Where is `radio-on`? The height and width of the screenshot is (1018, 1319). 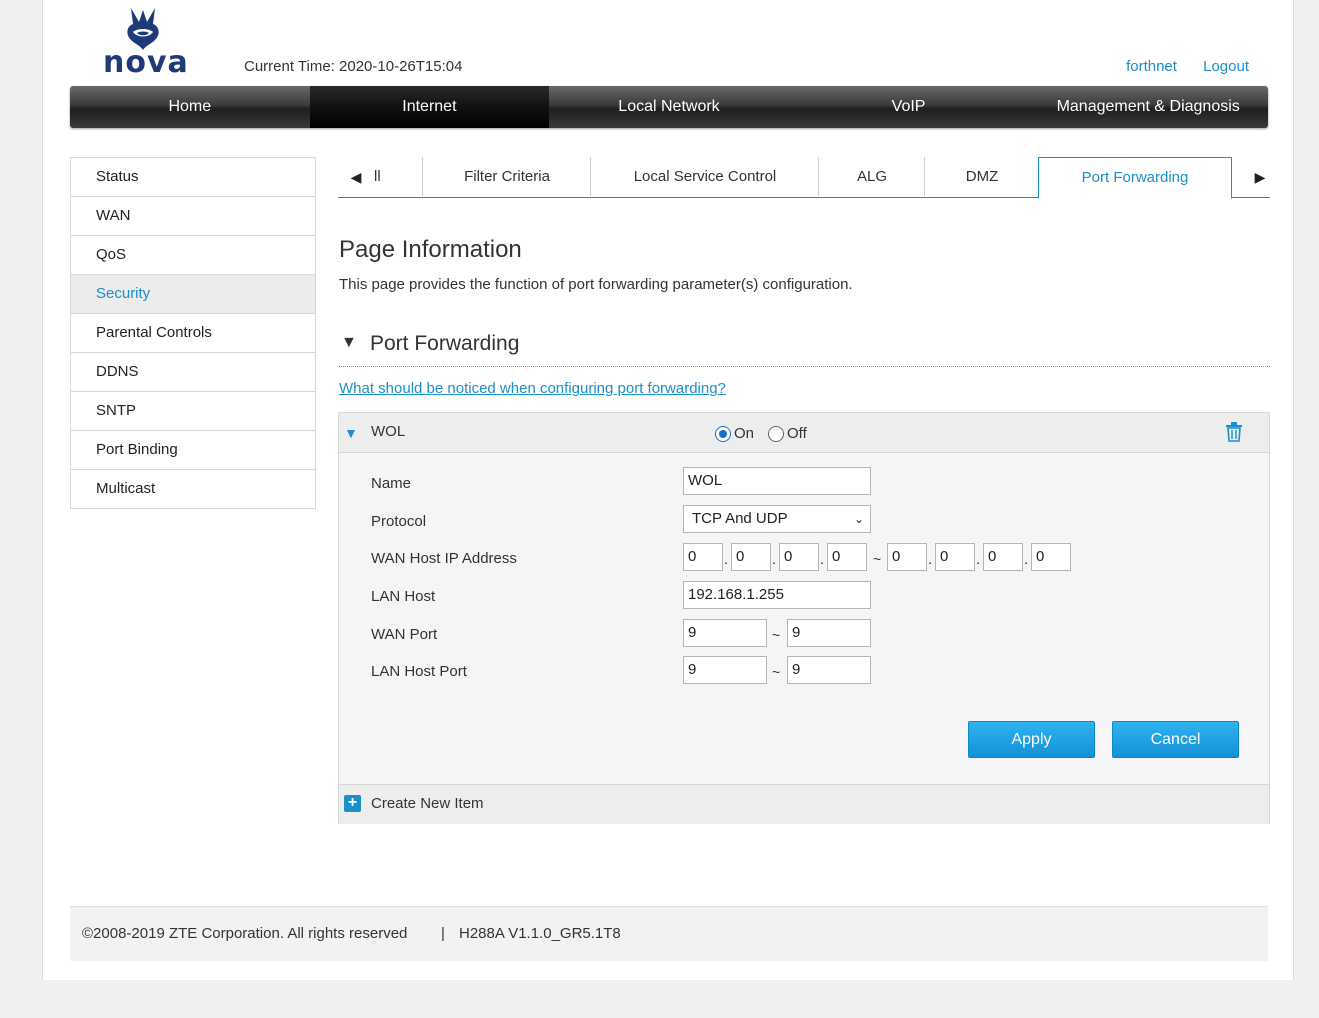
radio-on is located at coordinates (723, 433).